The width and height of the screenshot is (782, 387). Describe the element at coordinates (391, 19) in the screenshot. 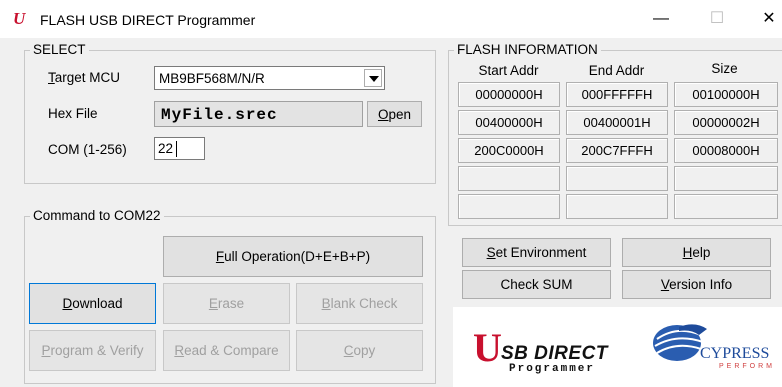

I see `title-bar: U FLASH USB DIRECT Programmer — ☐ ✕` at that location.